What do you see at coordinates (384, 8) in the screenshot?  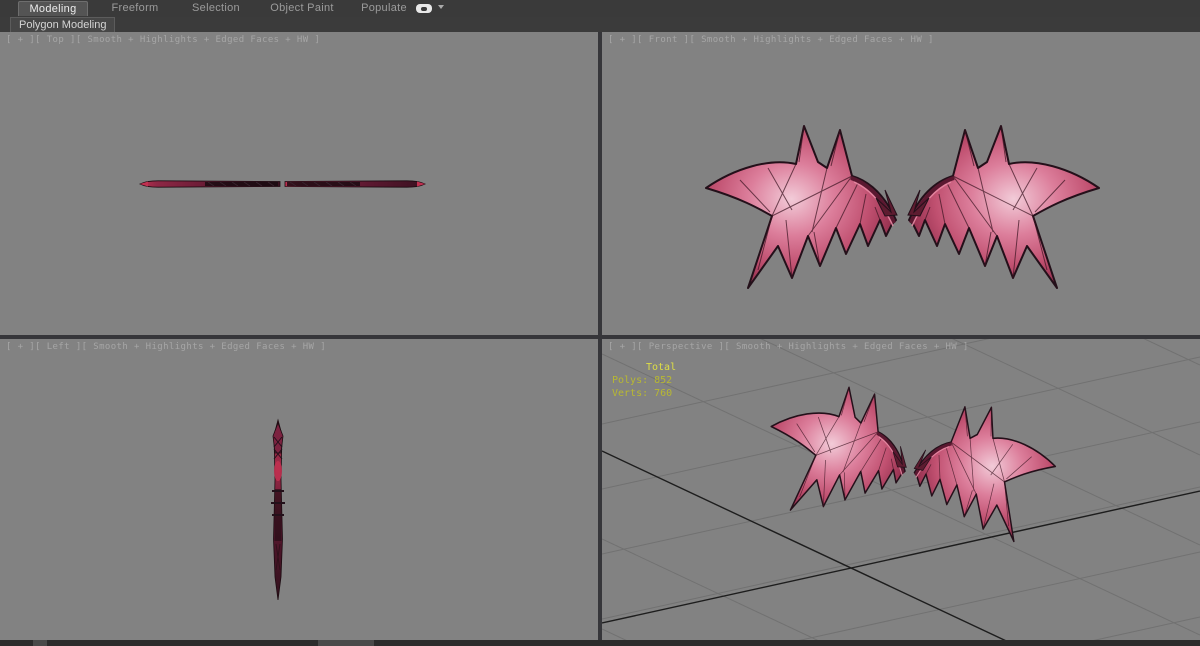 I see `tab-populate: Populate` at bounding box center [384, 8].